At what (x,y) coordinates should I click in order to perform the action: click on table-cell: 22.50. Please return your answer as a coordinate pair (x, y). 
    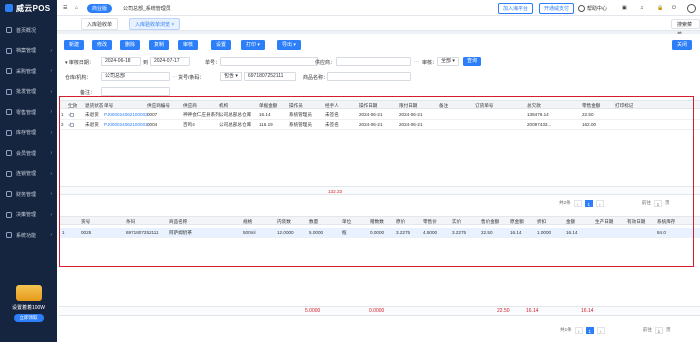
    Looking at the image, I should click on (487, 232).